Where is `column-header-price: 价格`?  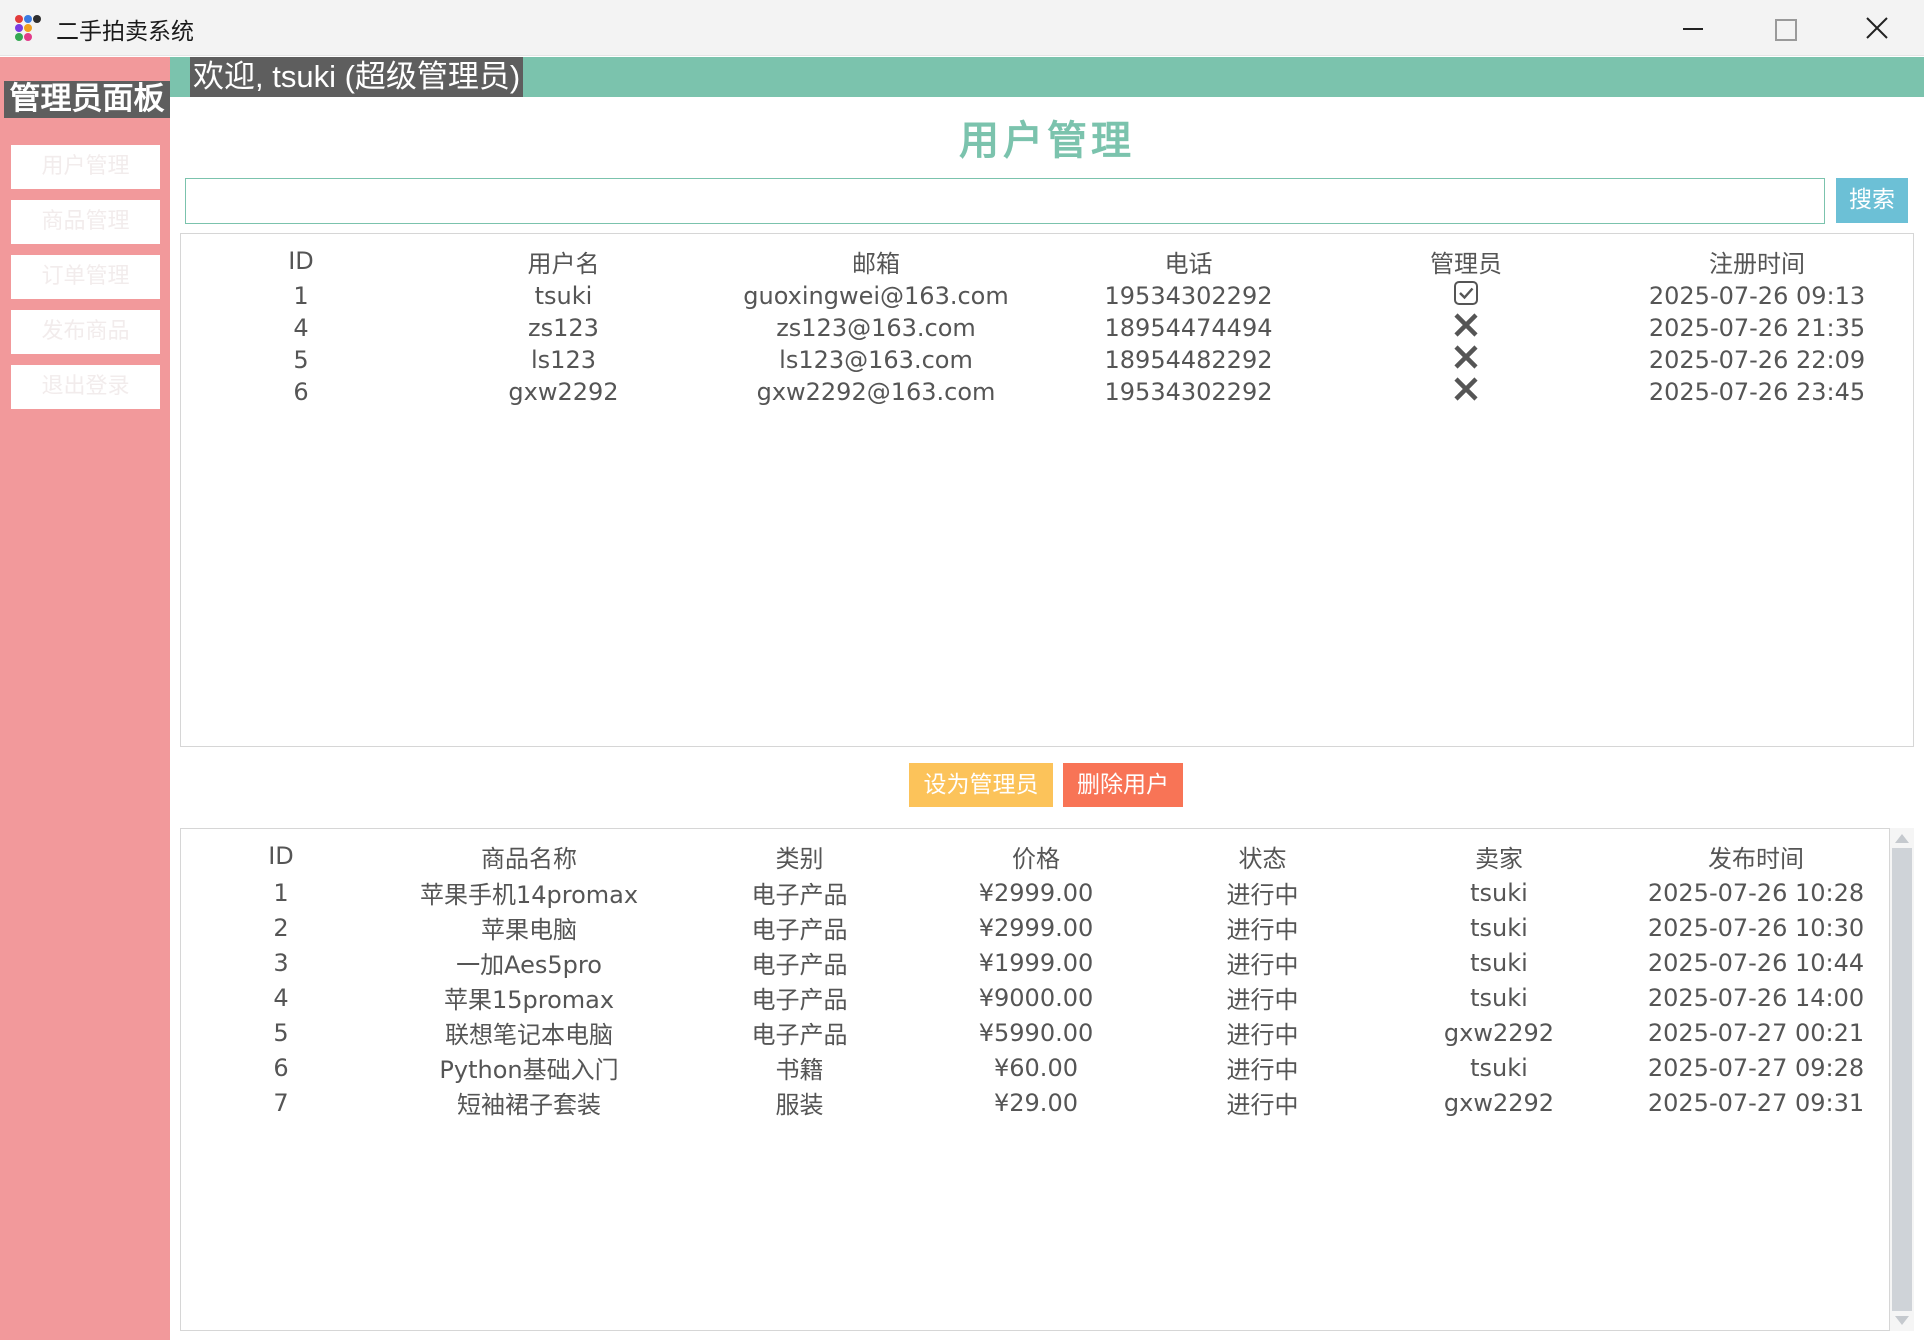
column-header-price: 价格 is located at coordinates (1036, 852).